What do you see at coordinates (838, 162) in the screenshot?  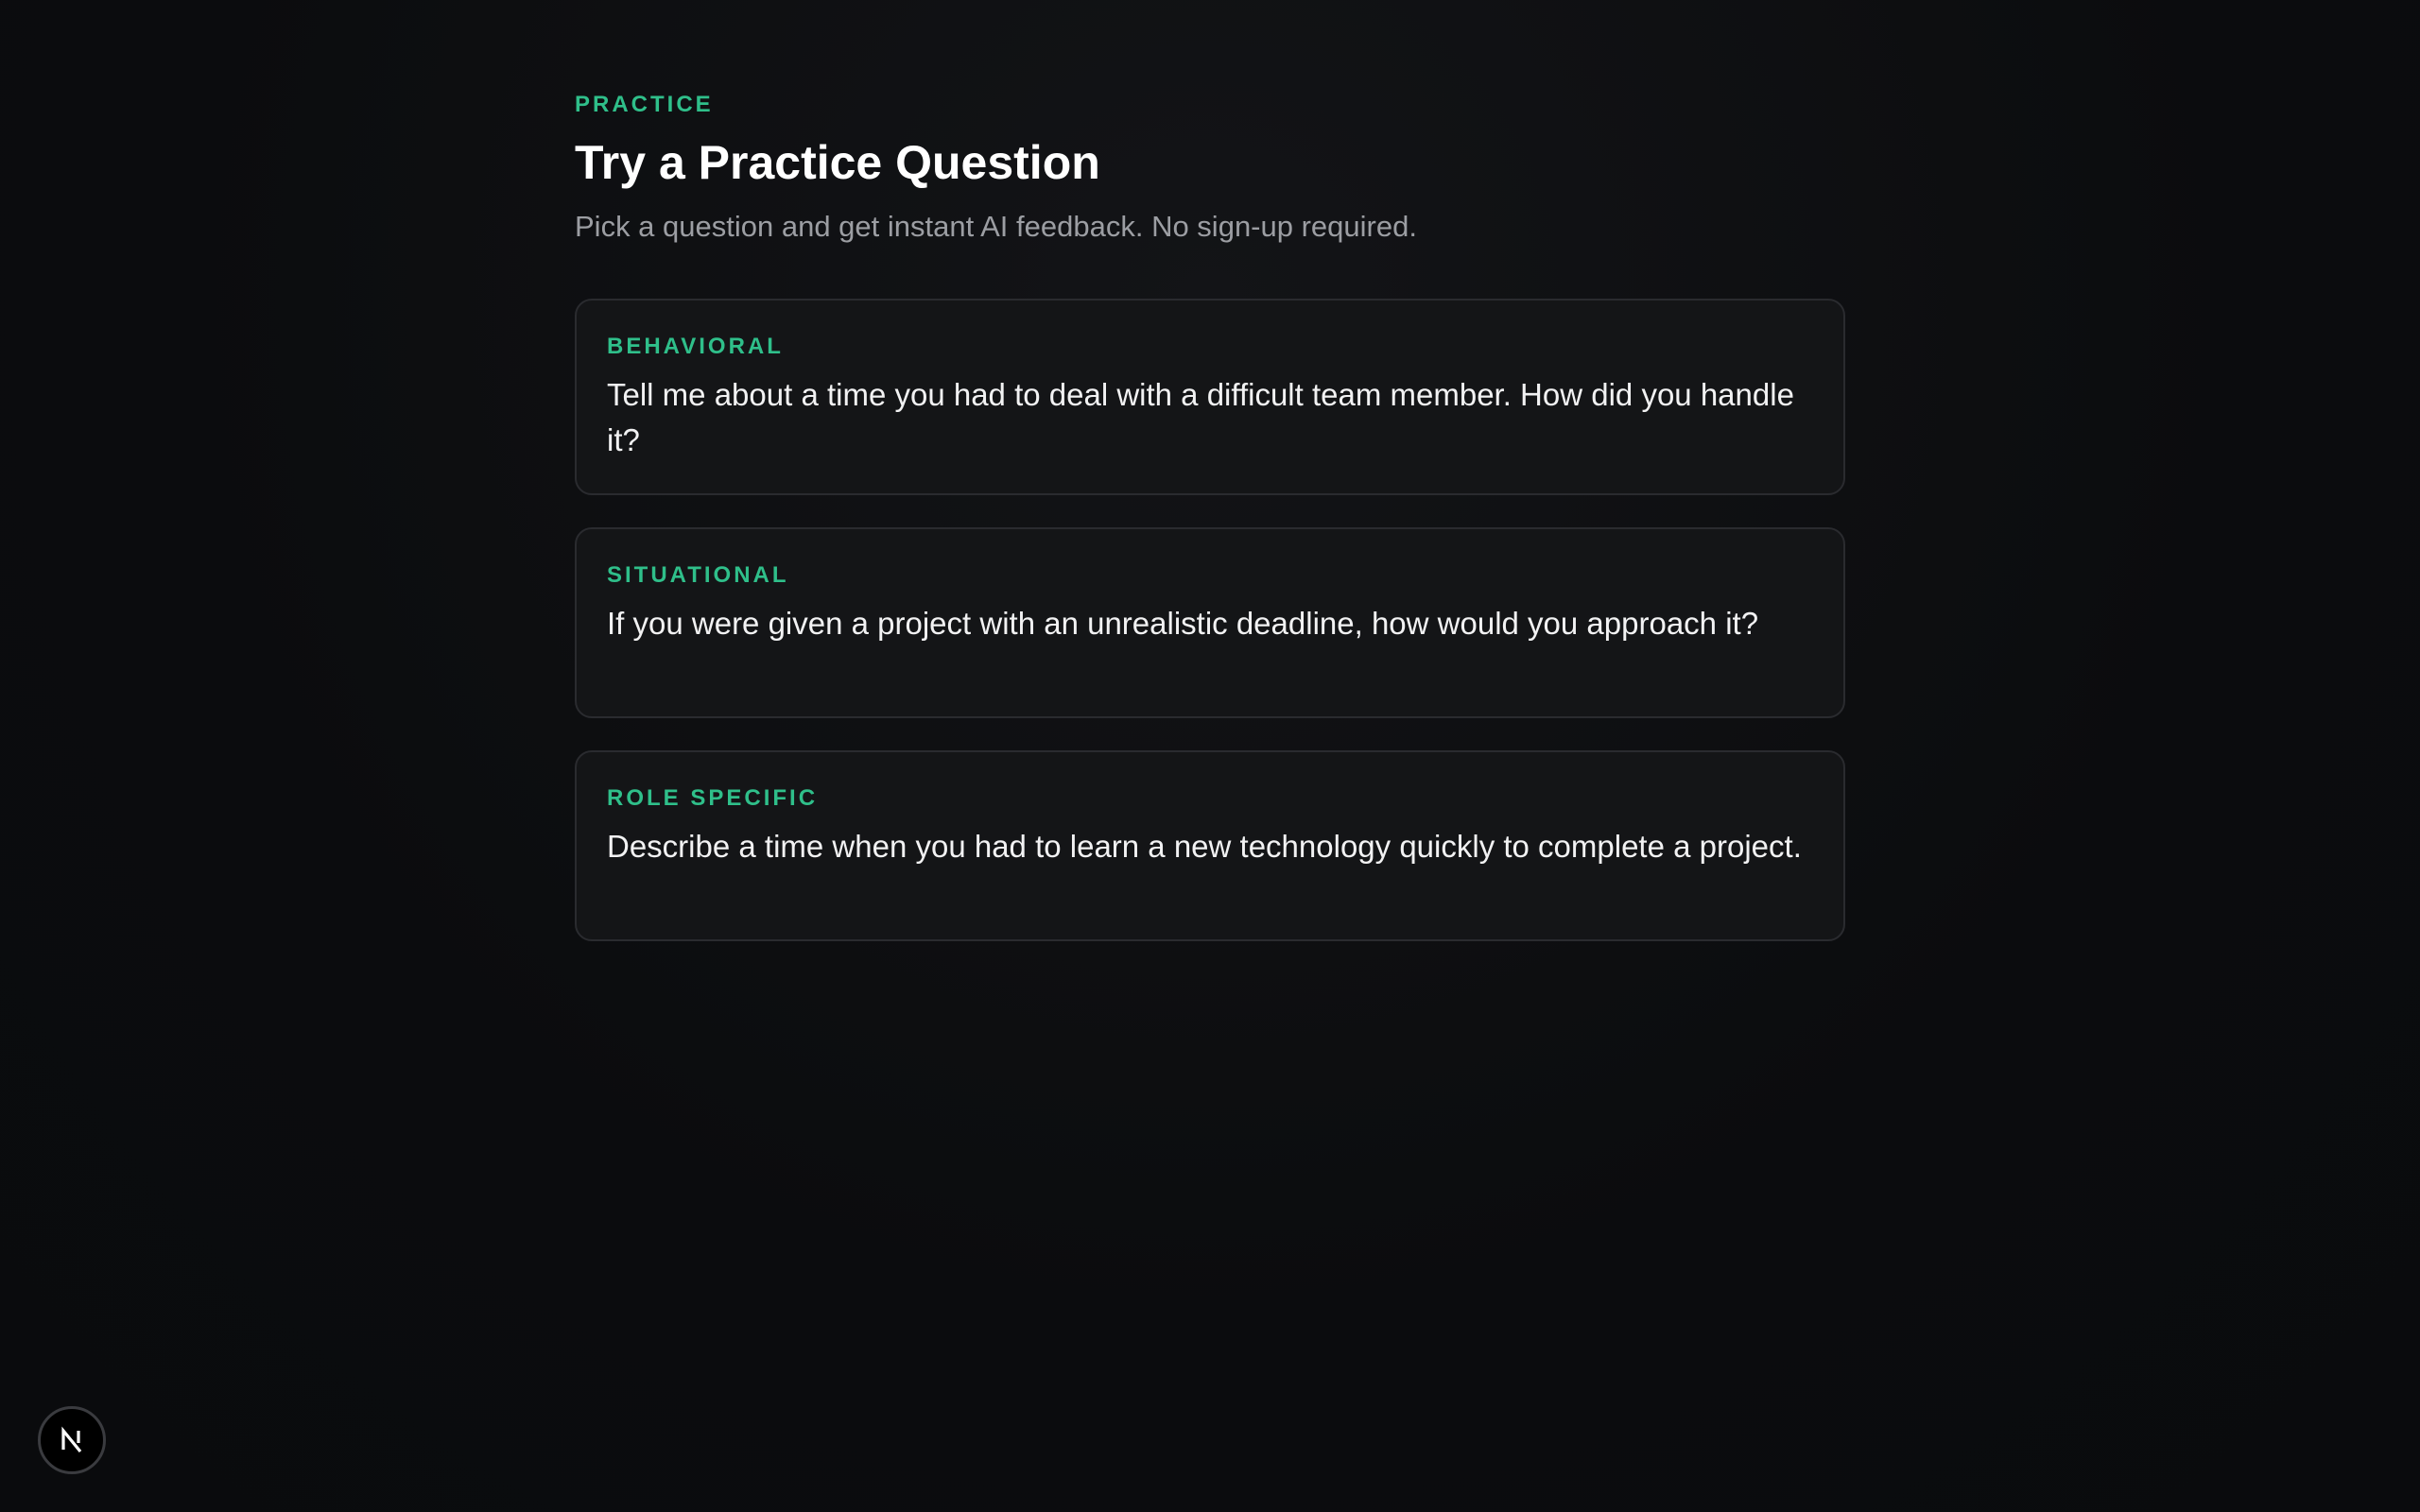 I see `page-title: Try a Practice Question` at bounding box center [838, 162].